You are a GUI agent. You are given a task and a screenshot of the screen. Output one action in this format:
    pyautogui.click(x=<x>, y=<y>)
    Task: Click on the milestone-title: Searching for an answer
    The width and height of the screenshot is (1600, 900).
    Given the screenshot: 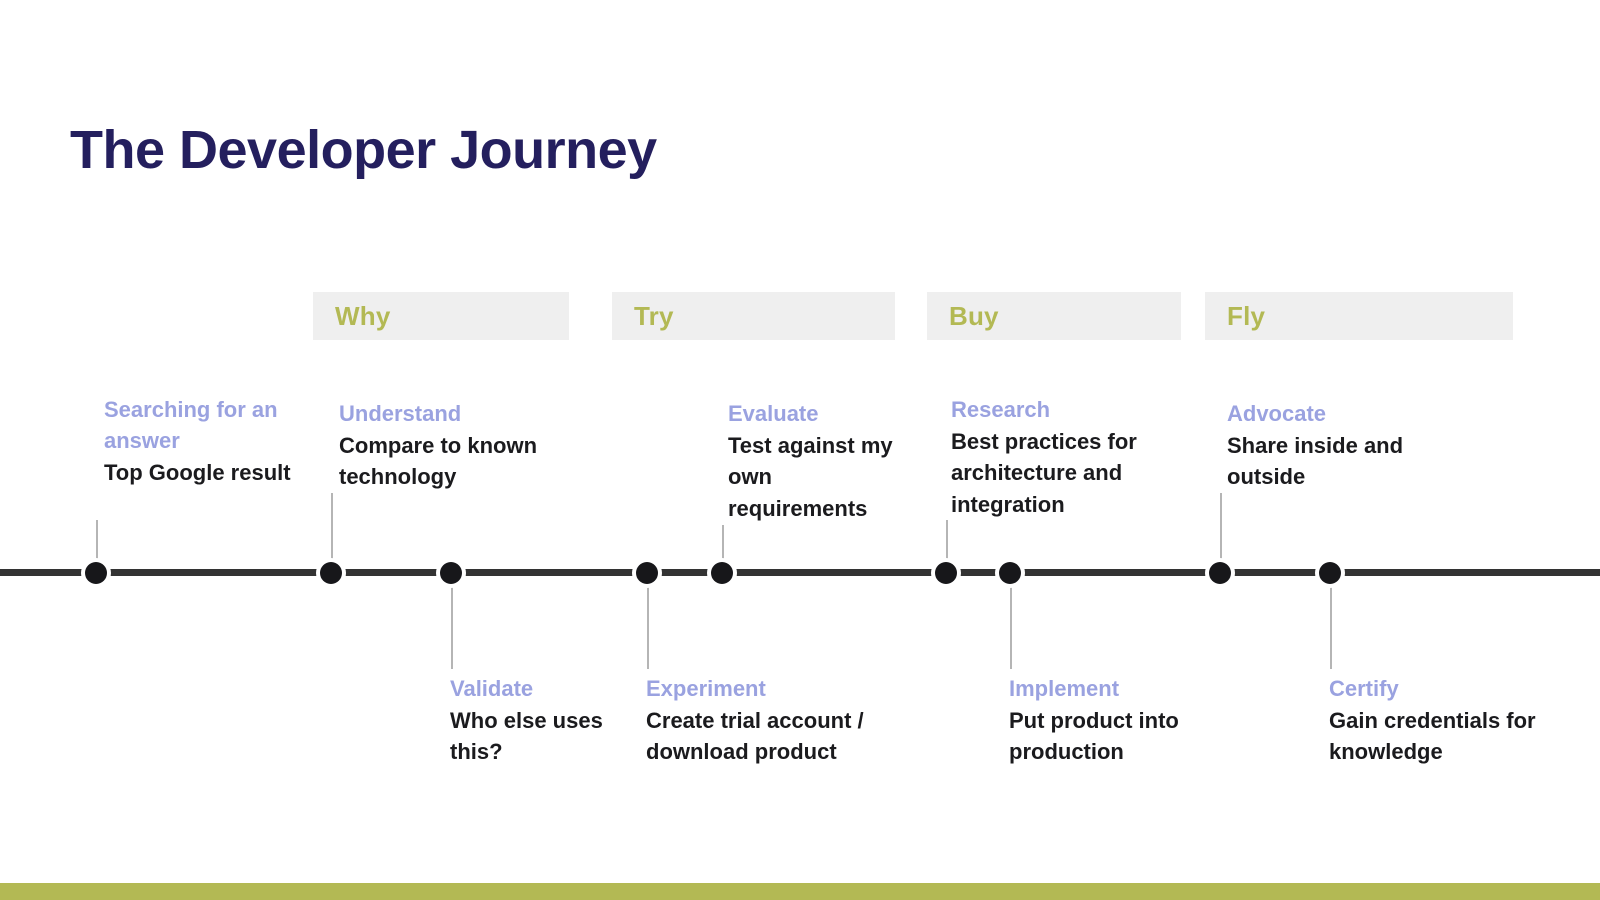 What is the action you would take?
    pyautogui.click(x=191, y=425)
    